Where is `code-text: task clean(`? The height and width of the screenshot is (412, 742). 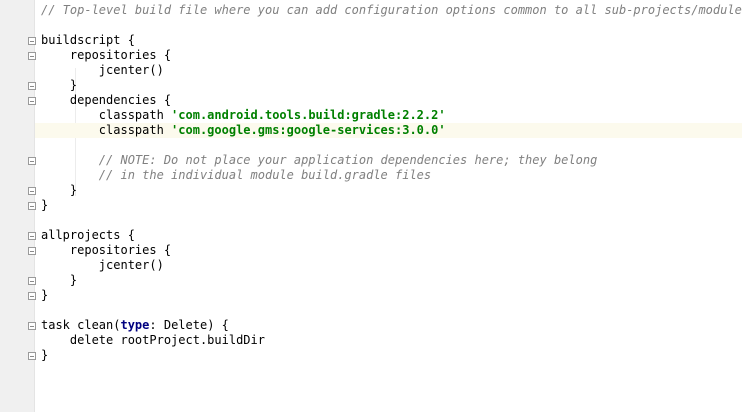 code-text: task clean( is located at coordinates (81, 325).